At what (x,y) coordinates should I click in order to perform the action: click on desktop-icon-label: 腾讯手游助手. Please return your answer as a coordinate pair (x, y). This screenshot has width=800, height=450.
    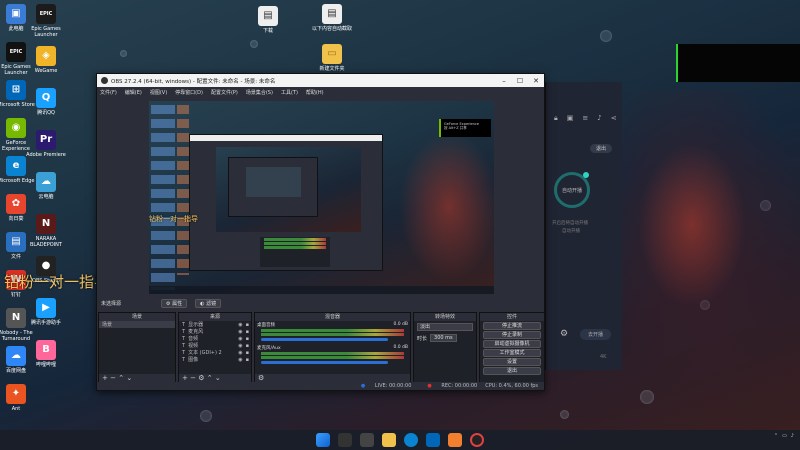
    Looking at the image, I should click on (45, 323).